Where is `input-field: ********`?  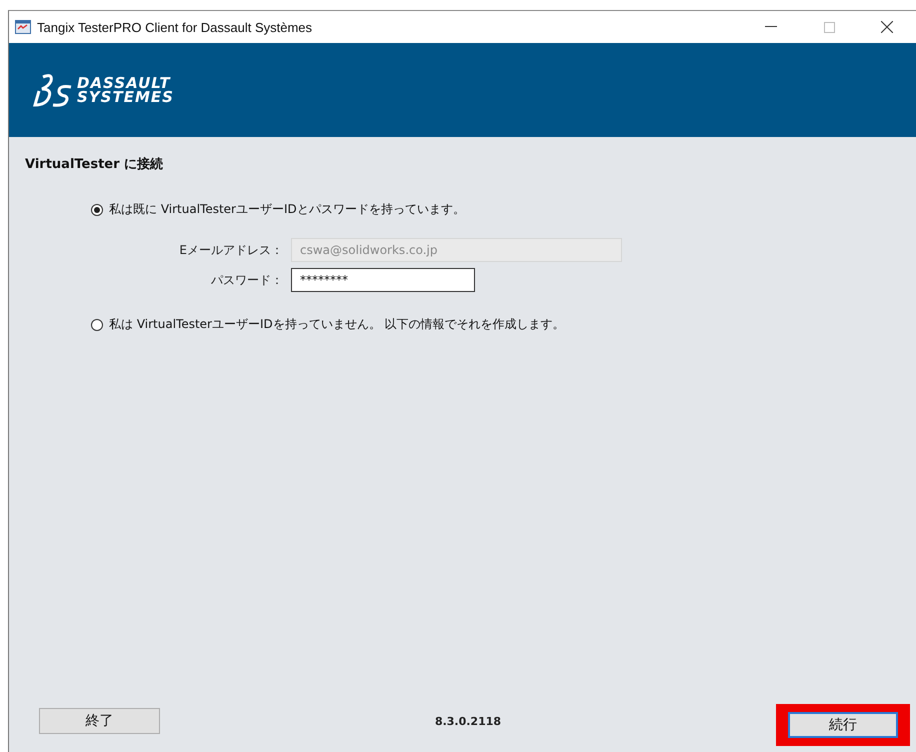
input-field: ******** is located at coordinates (383, 280).